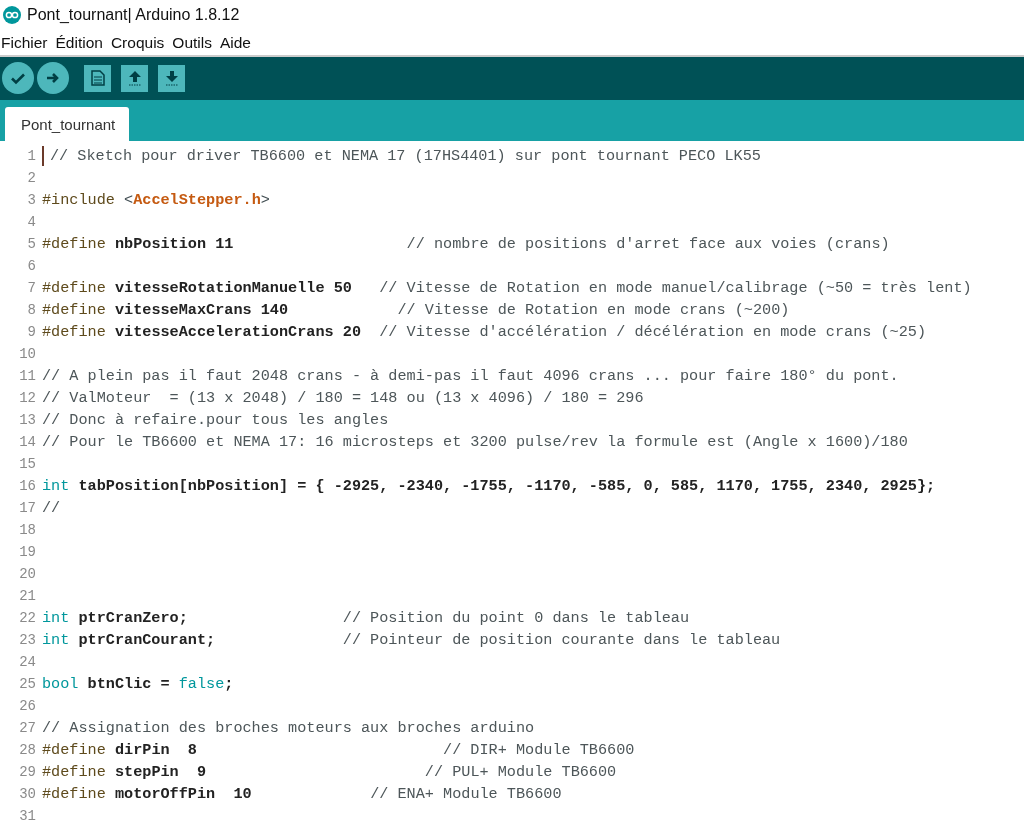 This screenshot has height=827, width=1024. I want to click on line-number: 31, so click(27, 816).